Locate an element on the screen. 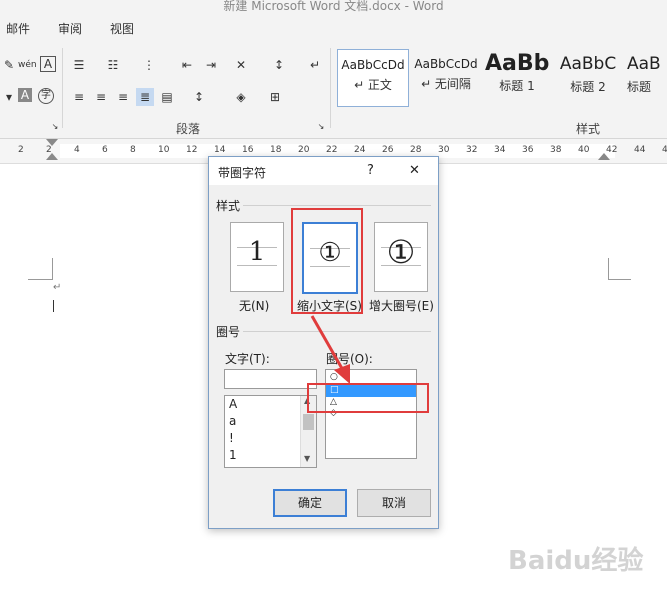 The width and height of the screenshot is (667, 614). style-normal: AaBbCcDd ↵ 正文 is located at coordinates (373, 78).